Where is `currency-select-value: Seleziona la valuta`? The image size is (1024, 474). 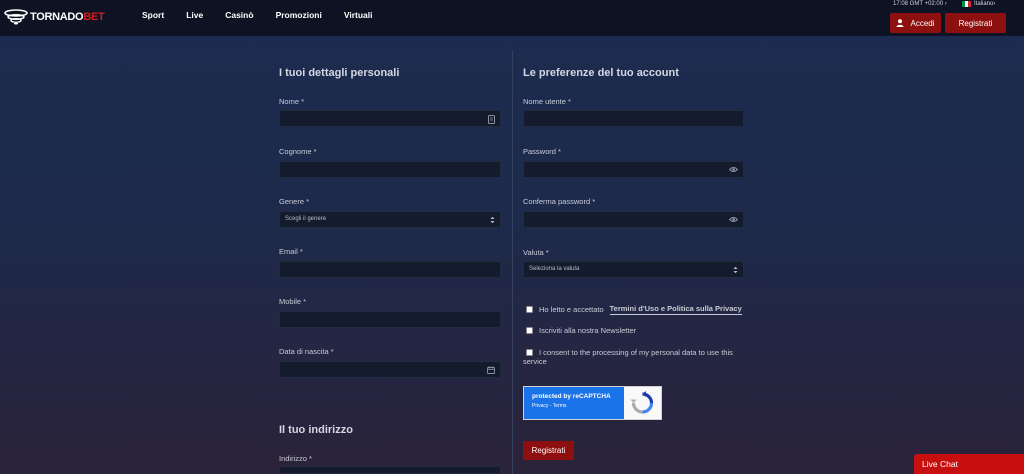 currency-select-value: Seleziona la valuta is located at coordinates (554, 269).